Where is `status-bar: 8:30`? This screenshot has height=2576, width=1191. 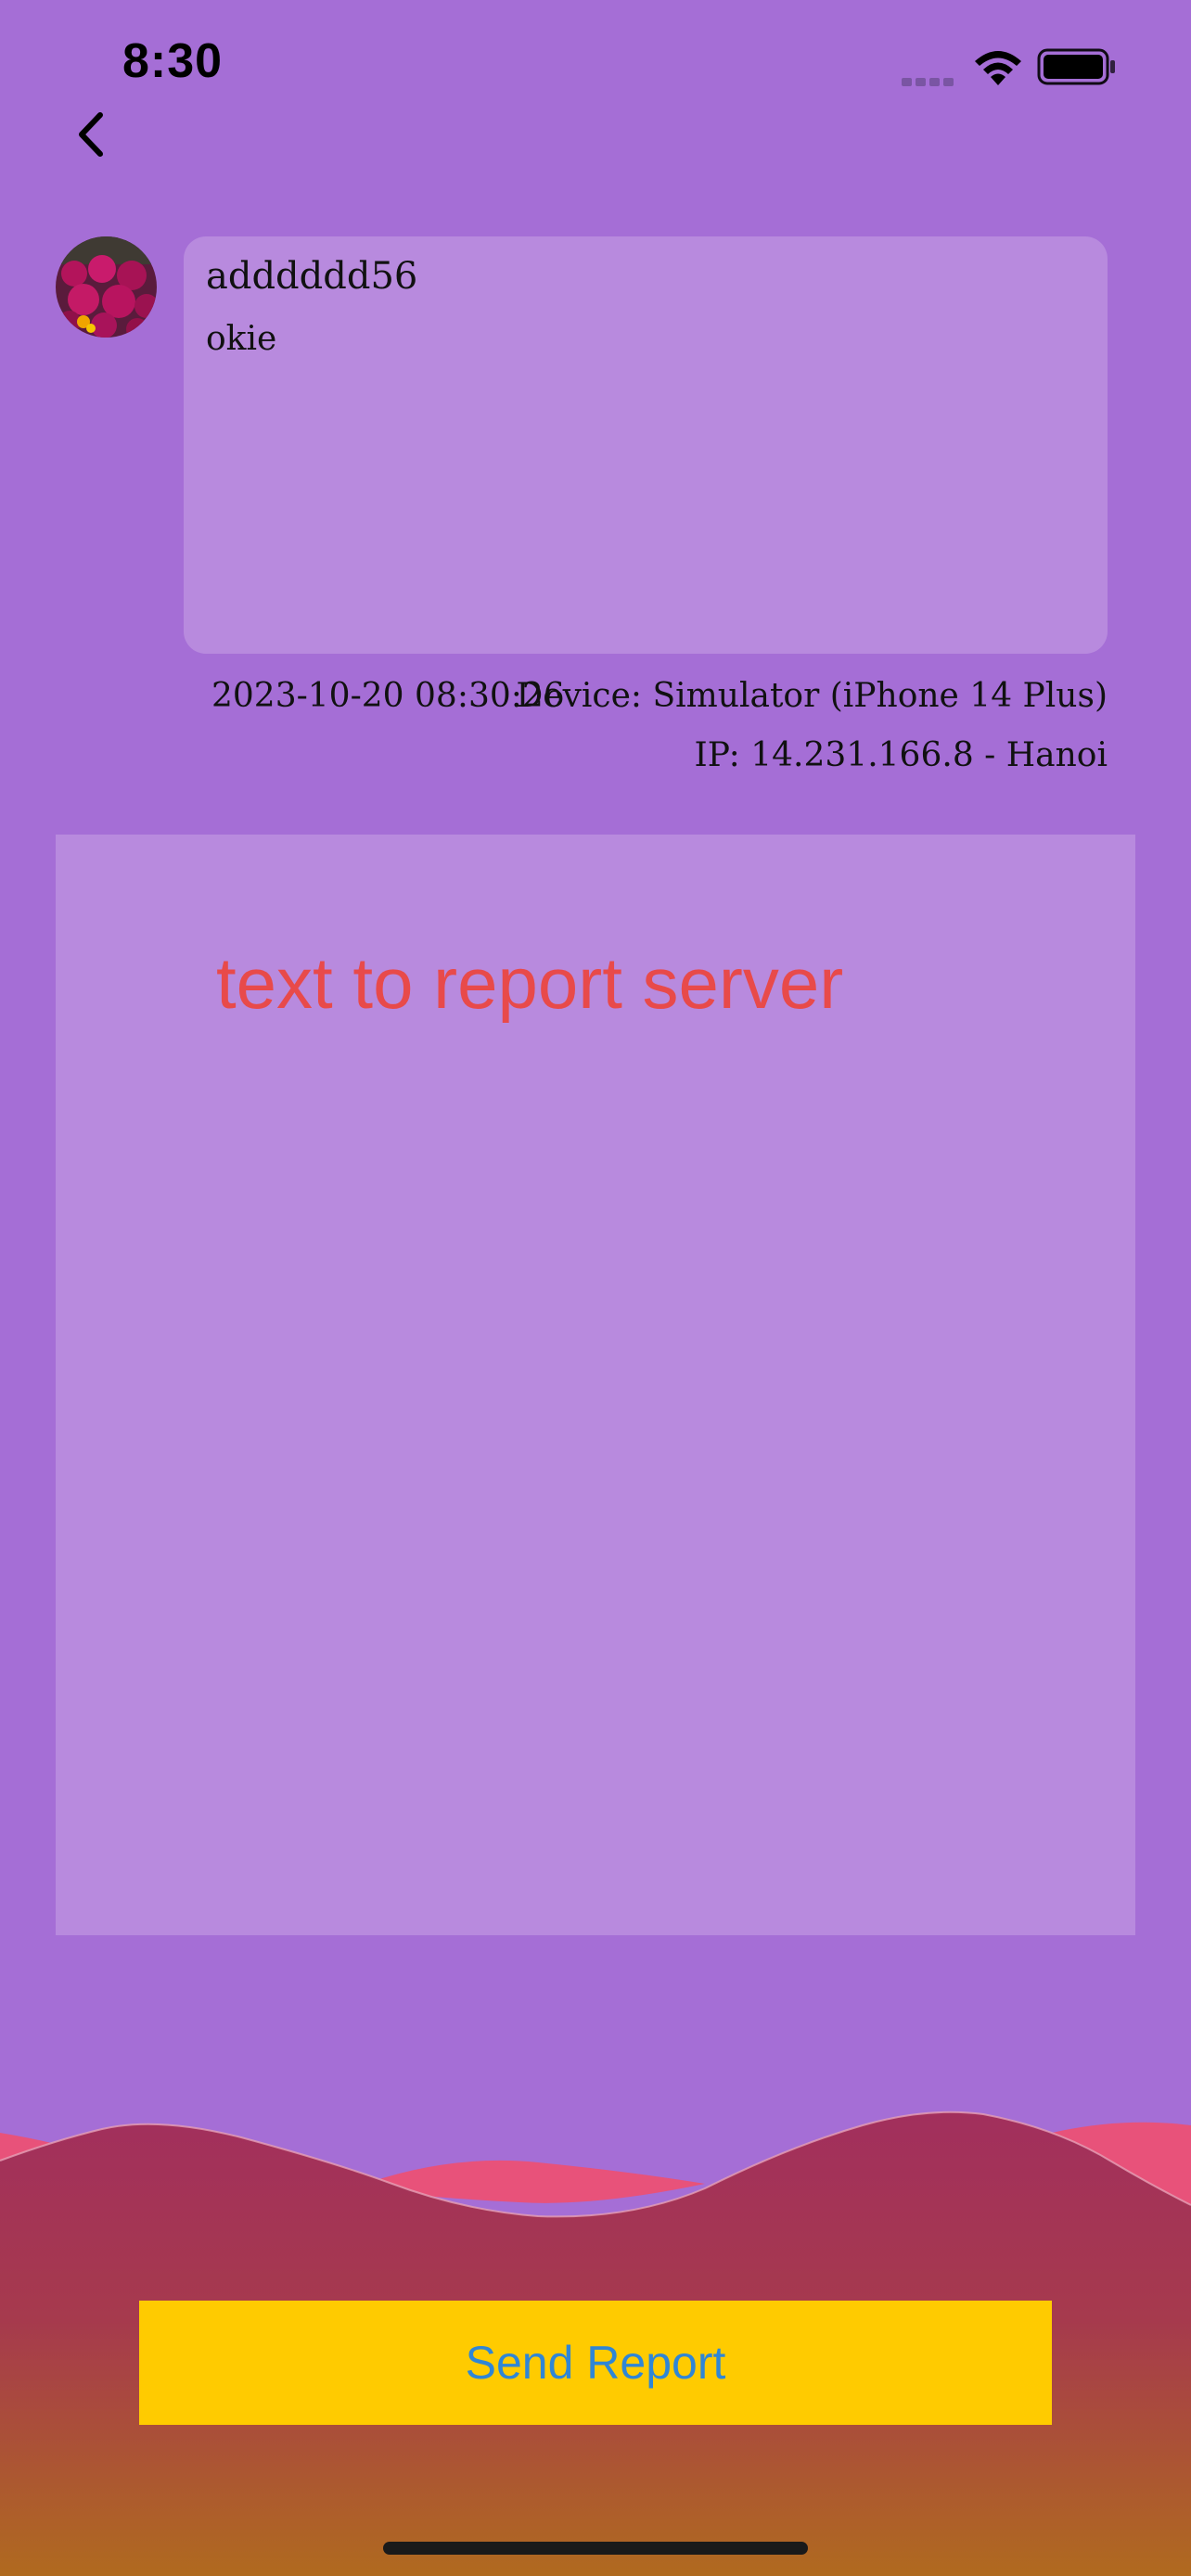 status-bar: 8:30 is located at coordinates (595, 61).